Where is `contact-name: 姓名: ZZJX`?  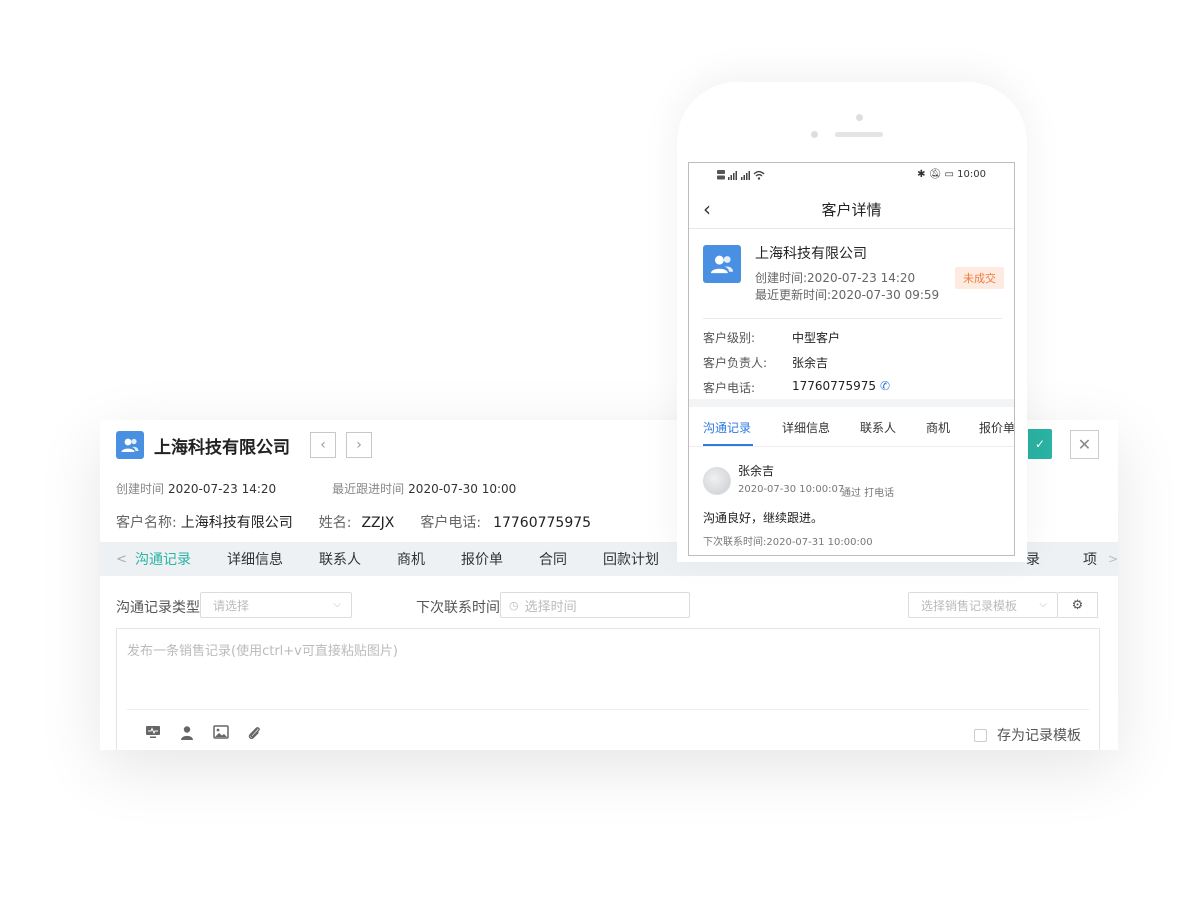
contact-name: 姓名: ZZJX is located at coordinates (356, 523).